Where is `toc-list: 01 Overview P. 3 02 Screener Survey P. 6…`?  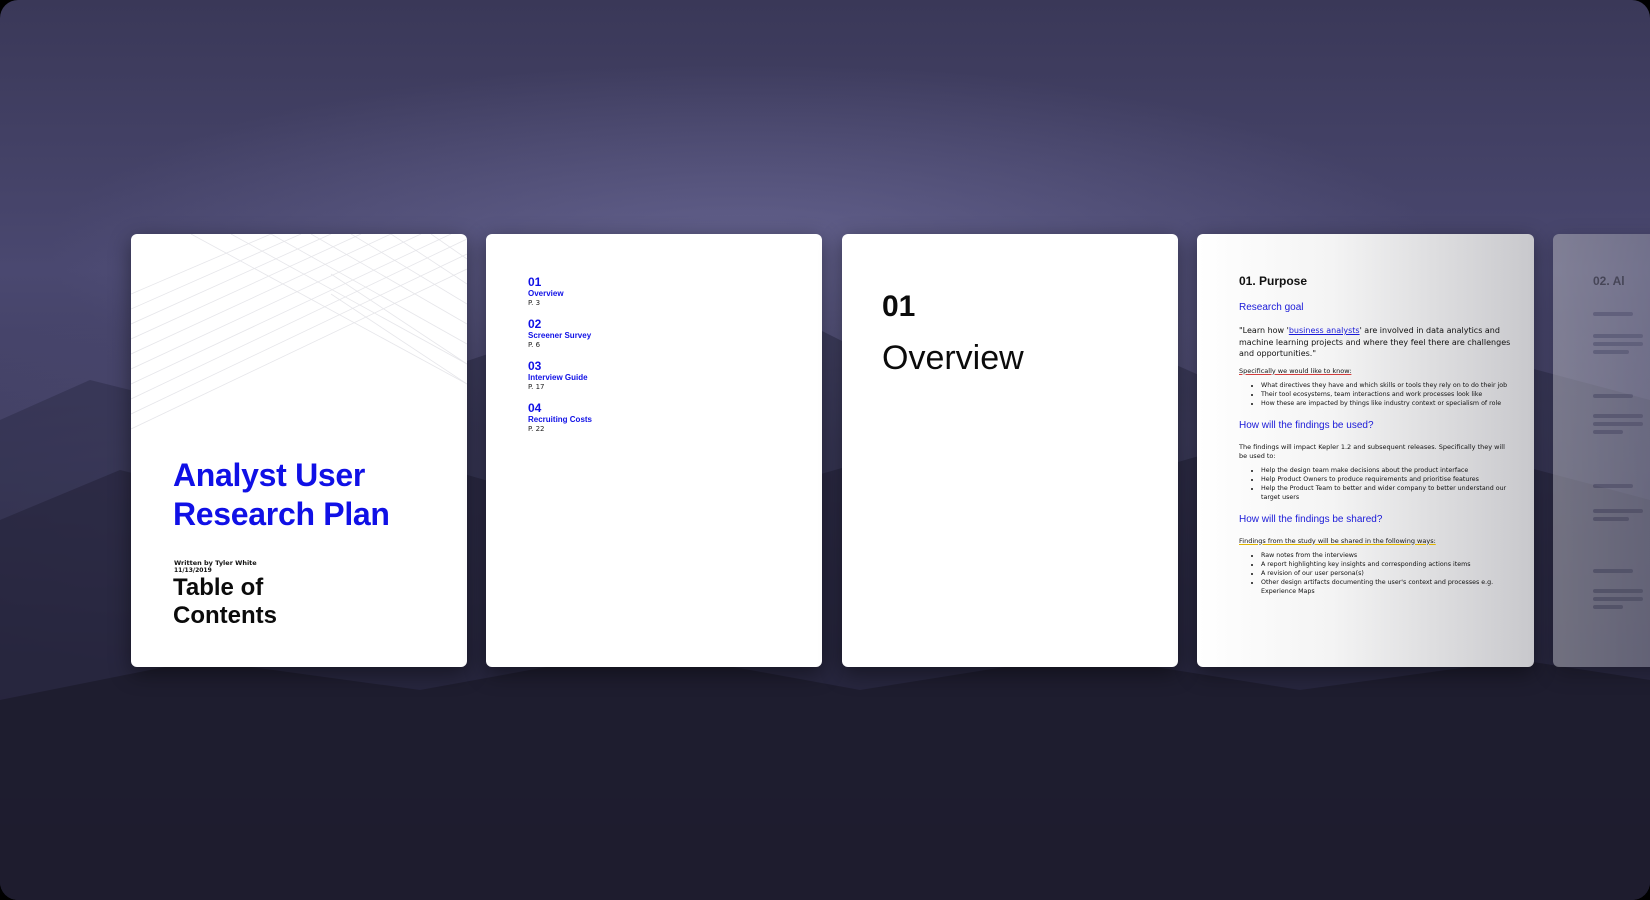 toc-list: 01 Overview P. 3 02 Screener Survey P. 6… is located at coordinates (560, 360).